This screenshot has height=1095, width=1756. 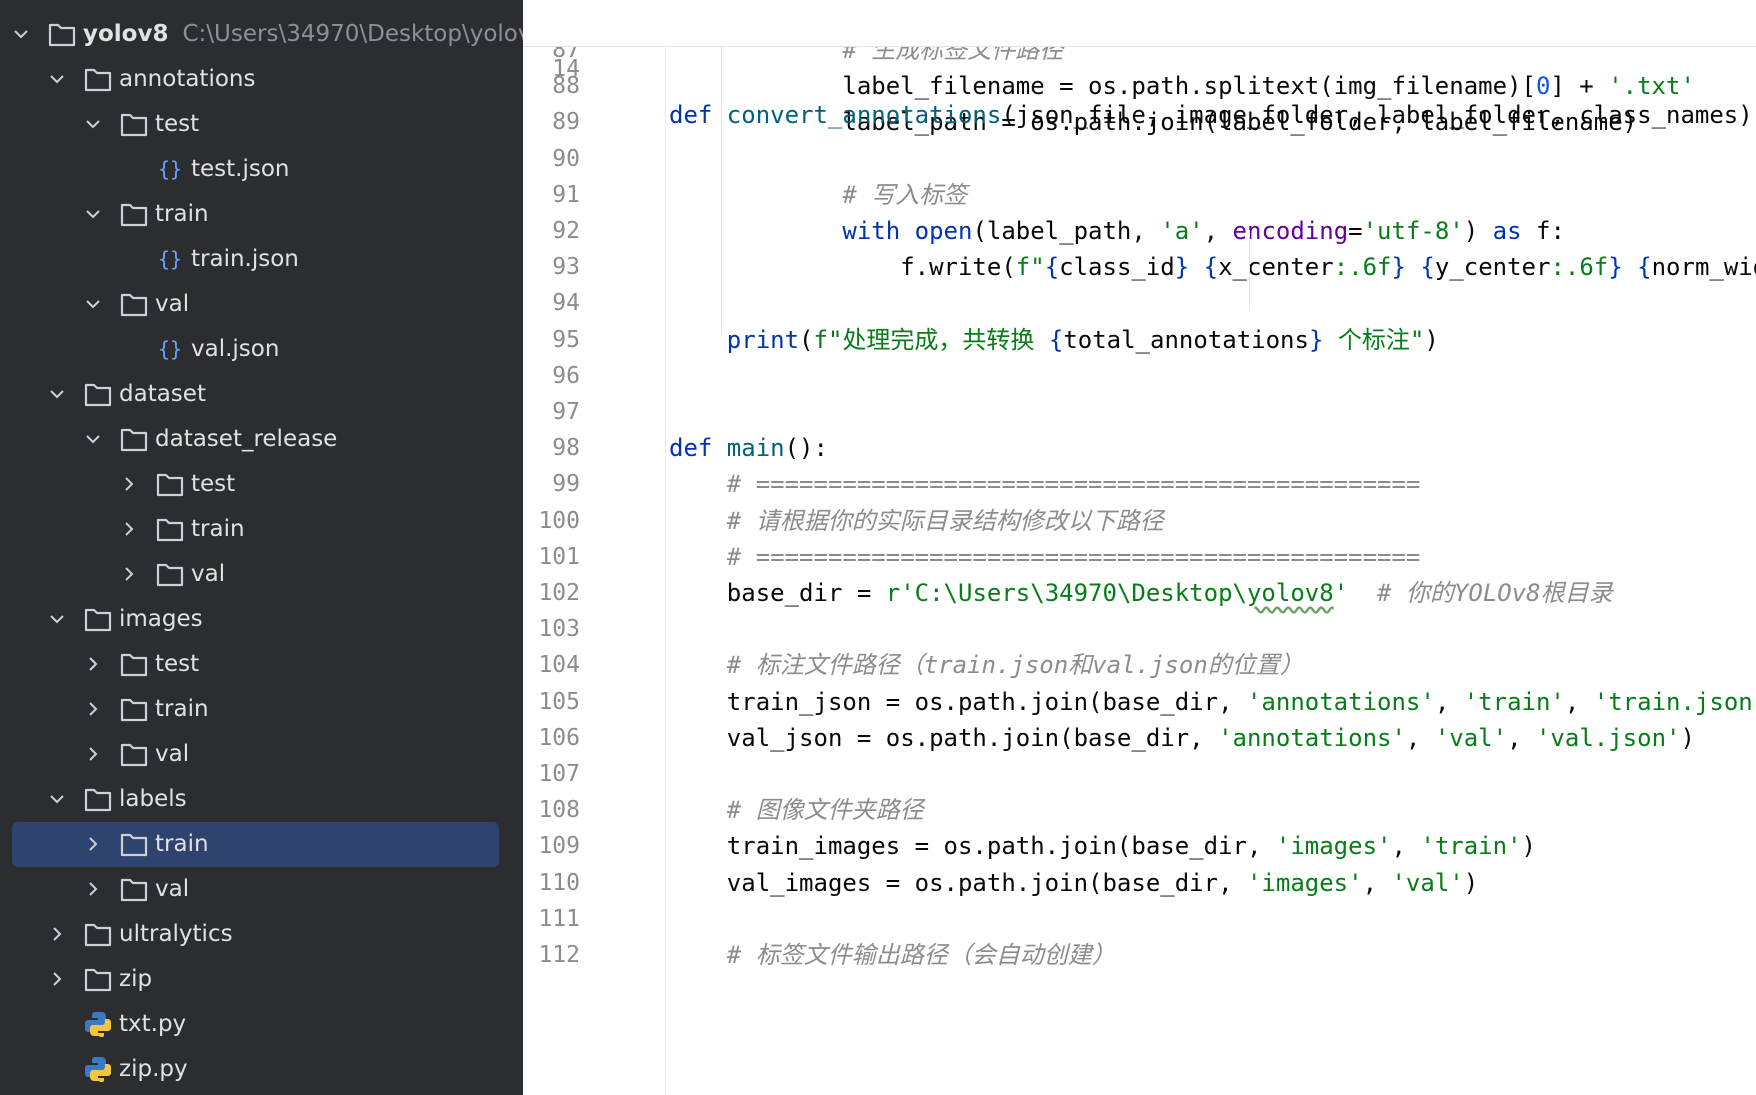 What do you see at coordinates (566, 303) in the screenshot?
I see `line-number: 94` at bounding box center [566, 303].